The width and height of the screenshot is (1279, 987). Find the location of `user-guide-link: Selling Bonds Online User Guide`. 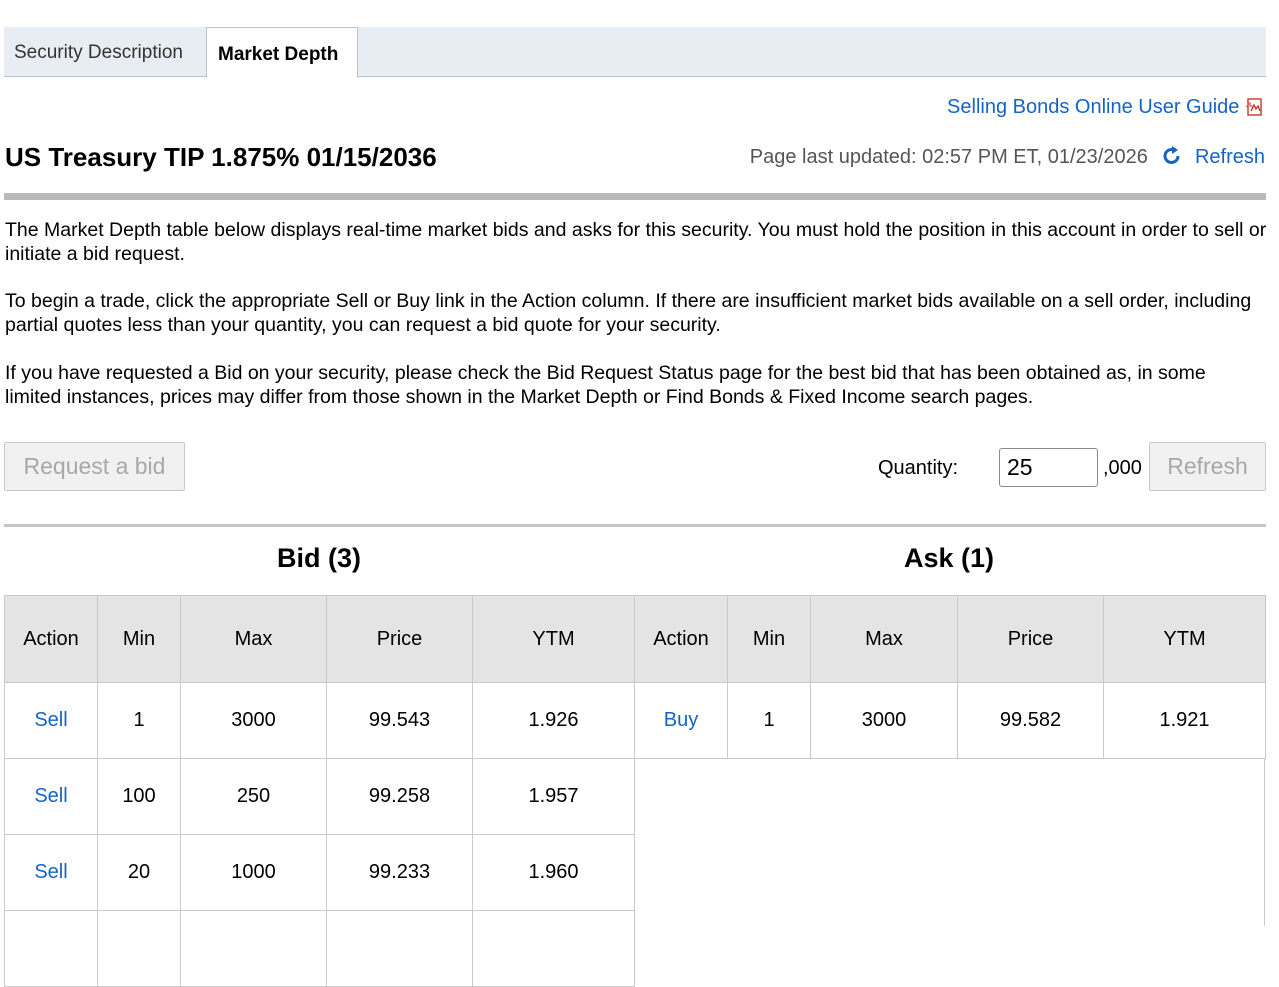

user-guide-link: Selling Bonds Online User Guide is located at coordinates (1106, 107).